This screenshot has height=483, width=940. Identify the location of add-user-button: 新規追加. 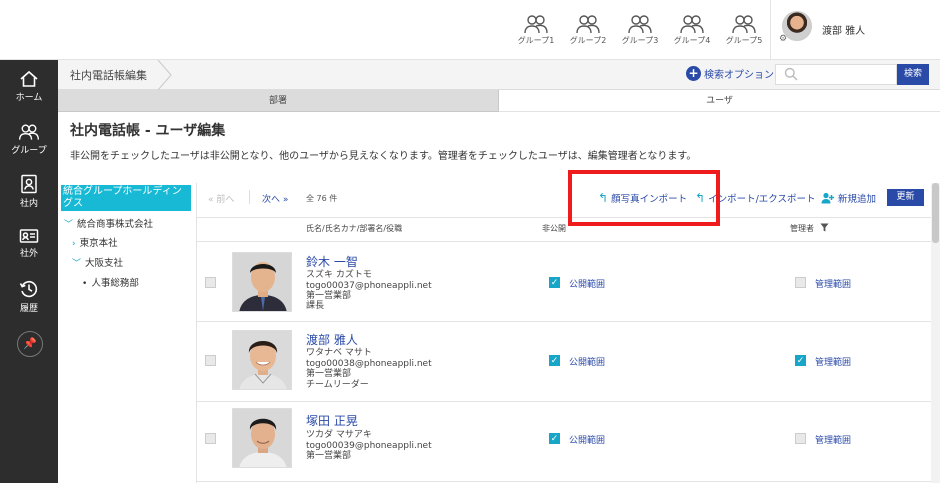
(848, 198).